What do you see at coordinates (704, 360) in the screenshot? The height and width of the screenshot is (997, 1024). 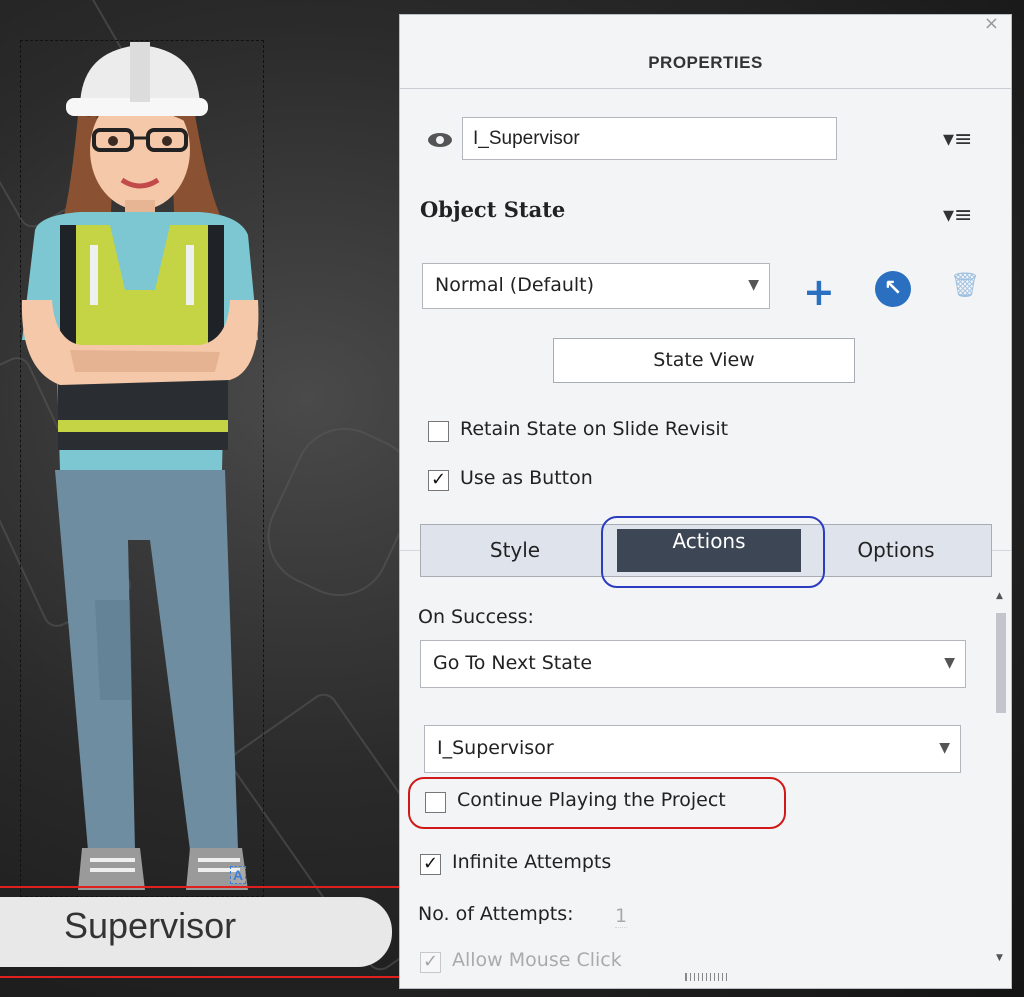 I see `state-view-button: State View` at bounding box center [704, 360].